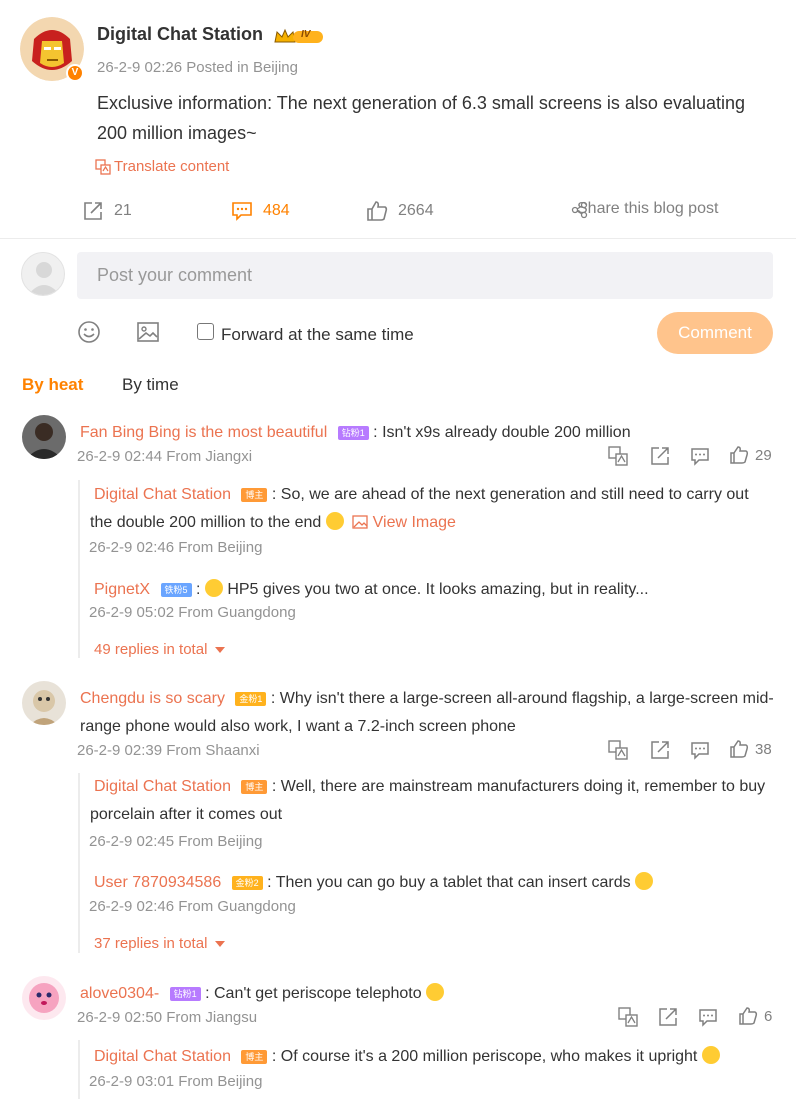 The width and height of the screenshot is (796, 1099). Describe the element at coordinates (176, 1081) in the screenshot. I see `reply-meta: 26-2-9 03:01 From Beijing` at that location.